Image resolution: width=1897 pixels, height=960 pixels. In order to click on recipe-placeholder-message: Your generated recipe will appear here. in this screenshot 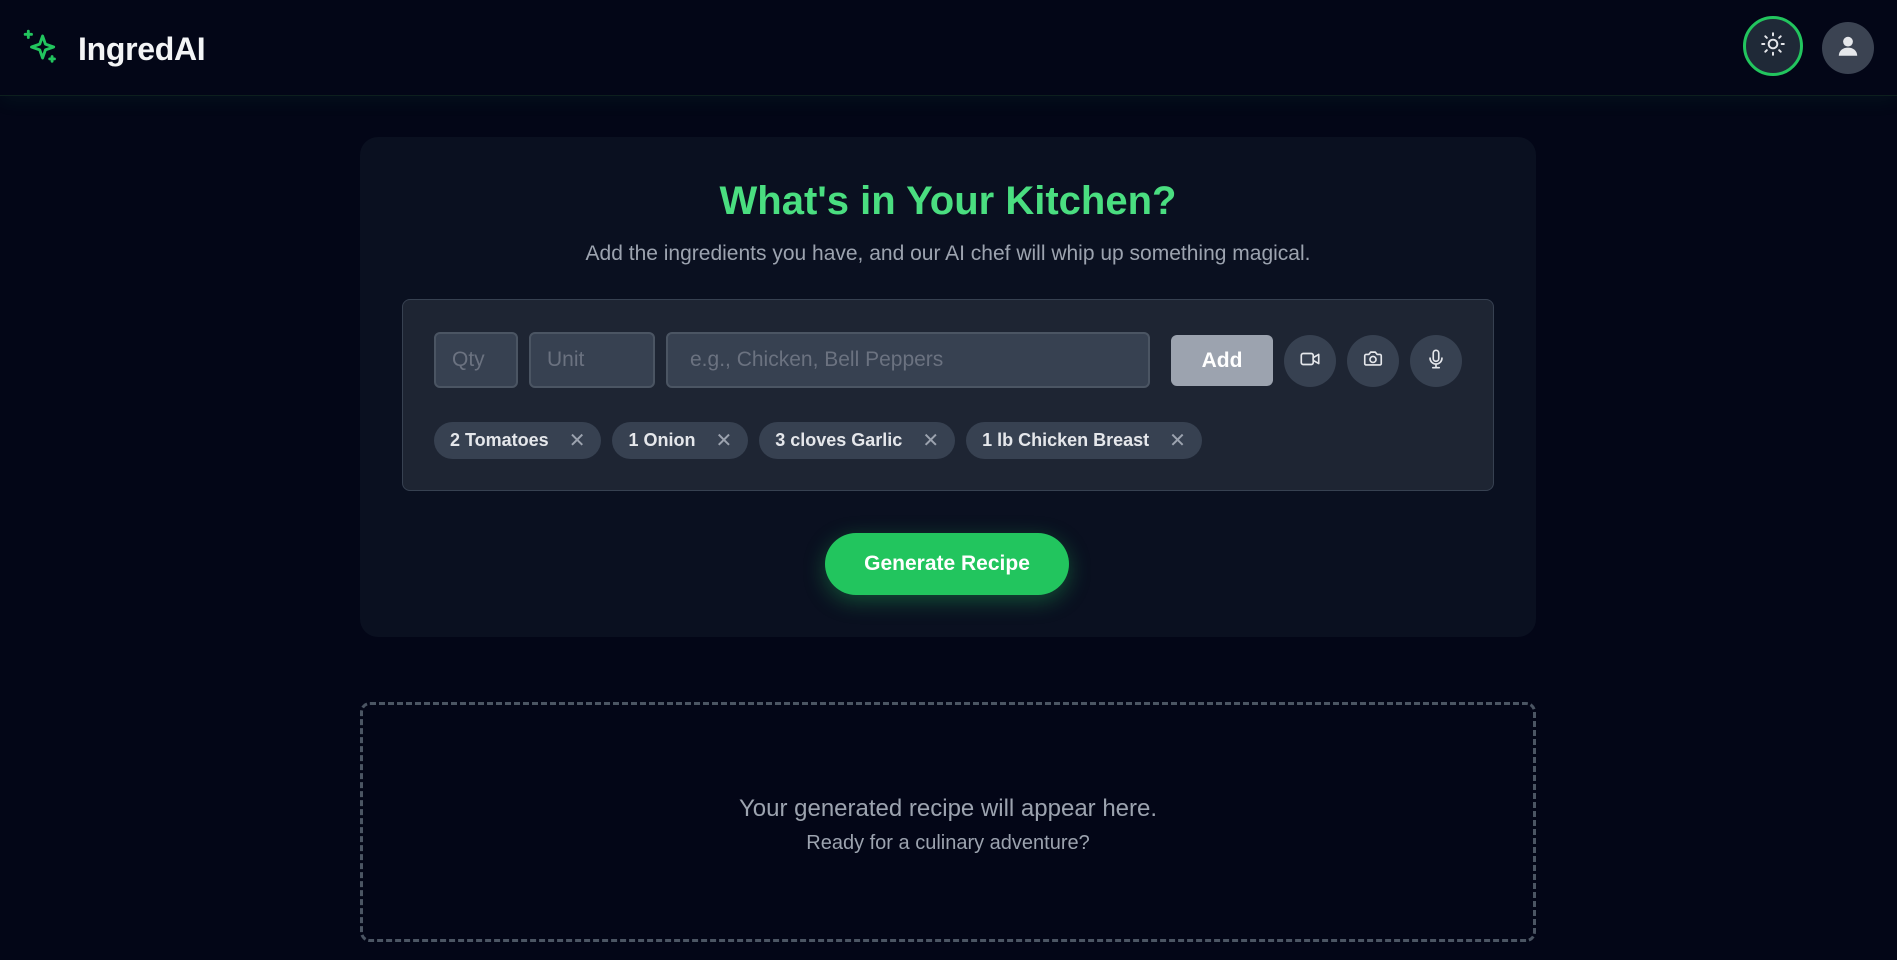, I will do `click(948, 808)`.